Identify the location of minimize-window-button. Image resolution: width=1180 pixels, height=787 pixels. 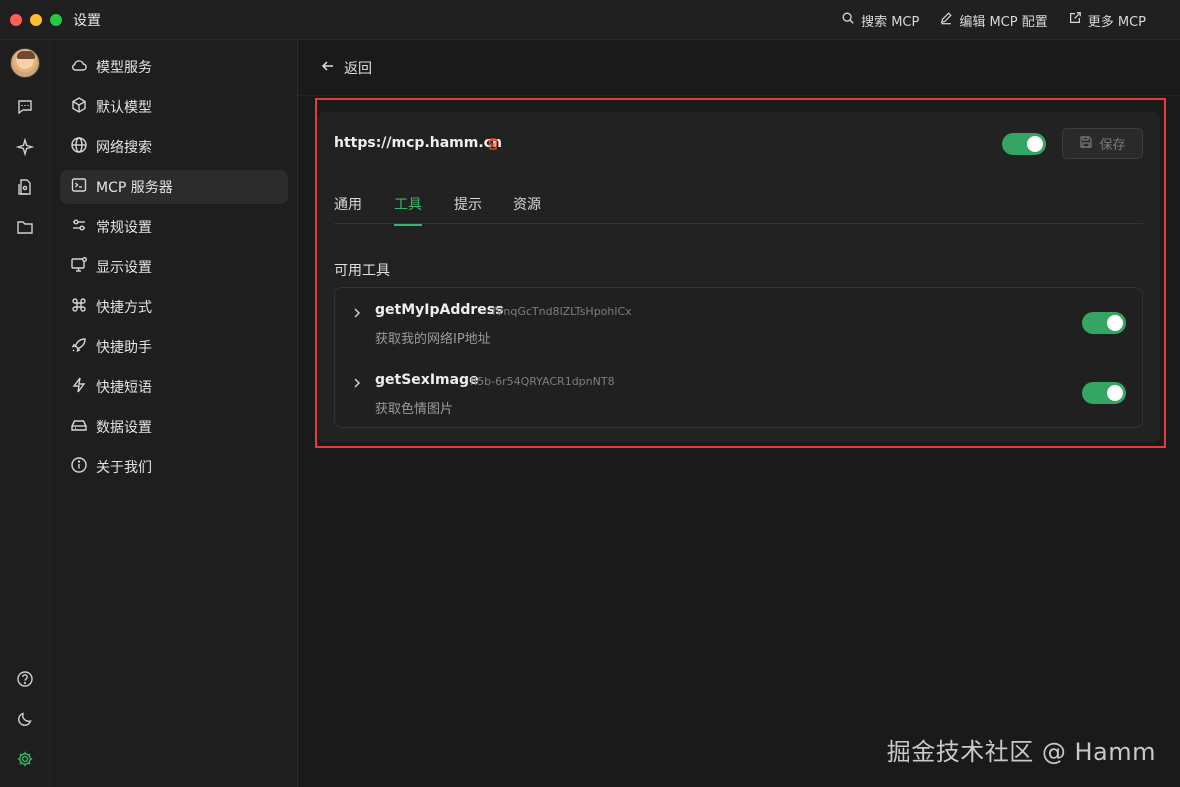
(36, 19).